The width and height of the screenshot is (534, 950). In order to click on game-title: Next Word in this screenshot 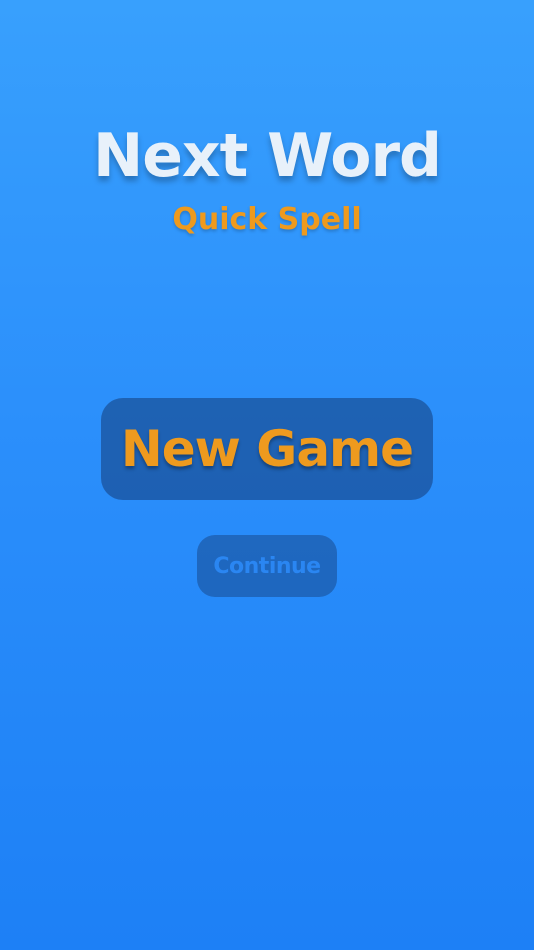, I will do `click(267, 156)`.